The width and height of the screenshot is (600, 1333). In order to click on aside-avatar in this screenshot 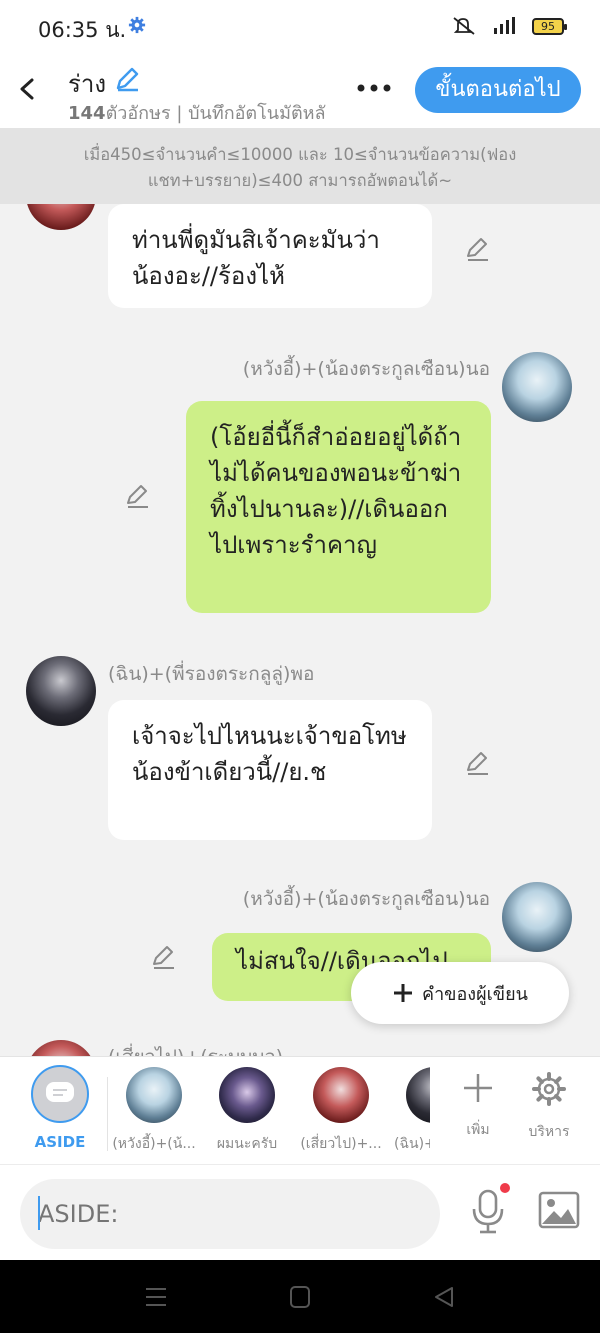, I will do `click(60, 1094)`.